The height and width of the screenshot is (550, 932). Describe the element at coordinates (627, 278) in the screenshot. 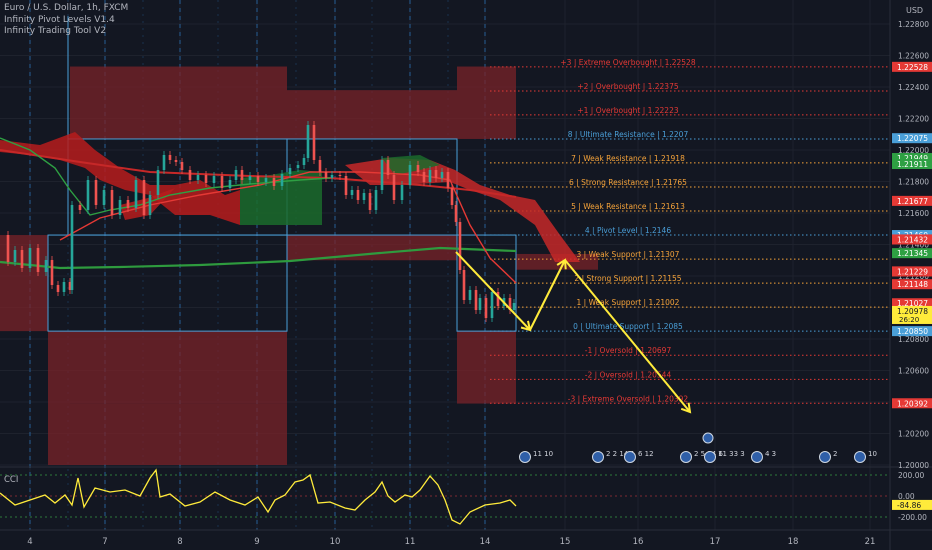

I see `pivot-level-label: 2 | Strong Support | 1.21155` at that location.